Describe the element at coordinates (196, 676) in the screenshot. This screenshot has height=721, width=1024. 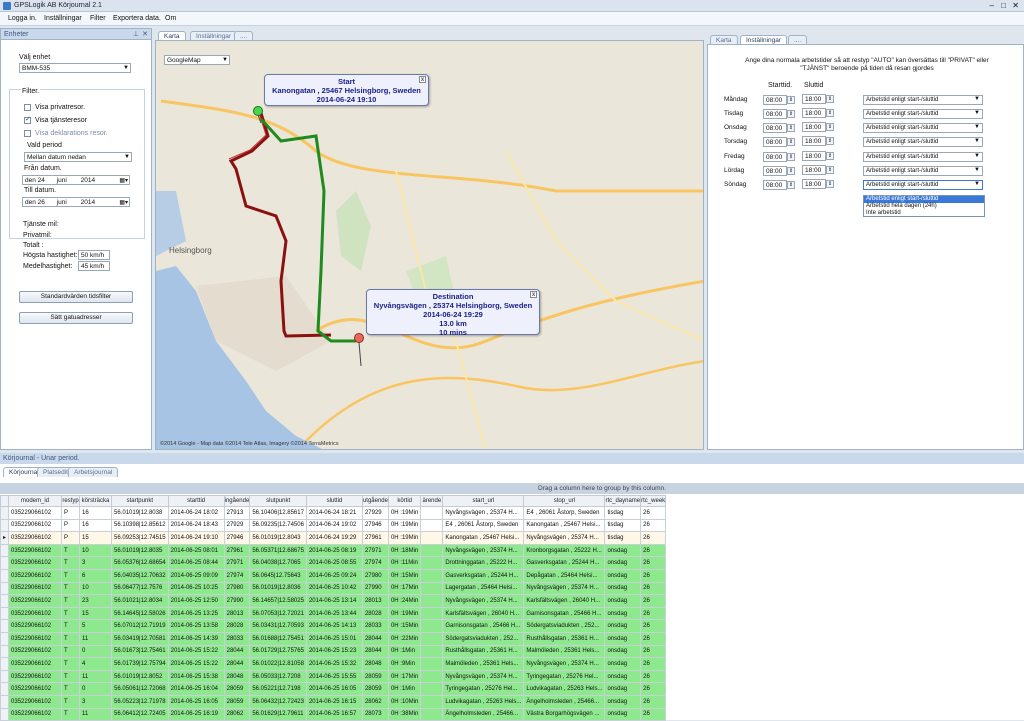
I see `table-cell: 2014-06-25 15:38` at that location.